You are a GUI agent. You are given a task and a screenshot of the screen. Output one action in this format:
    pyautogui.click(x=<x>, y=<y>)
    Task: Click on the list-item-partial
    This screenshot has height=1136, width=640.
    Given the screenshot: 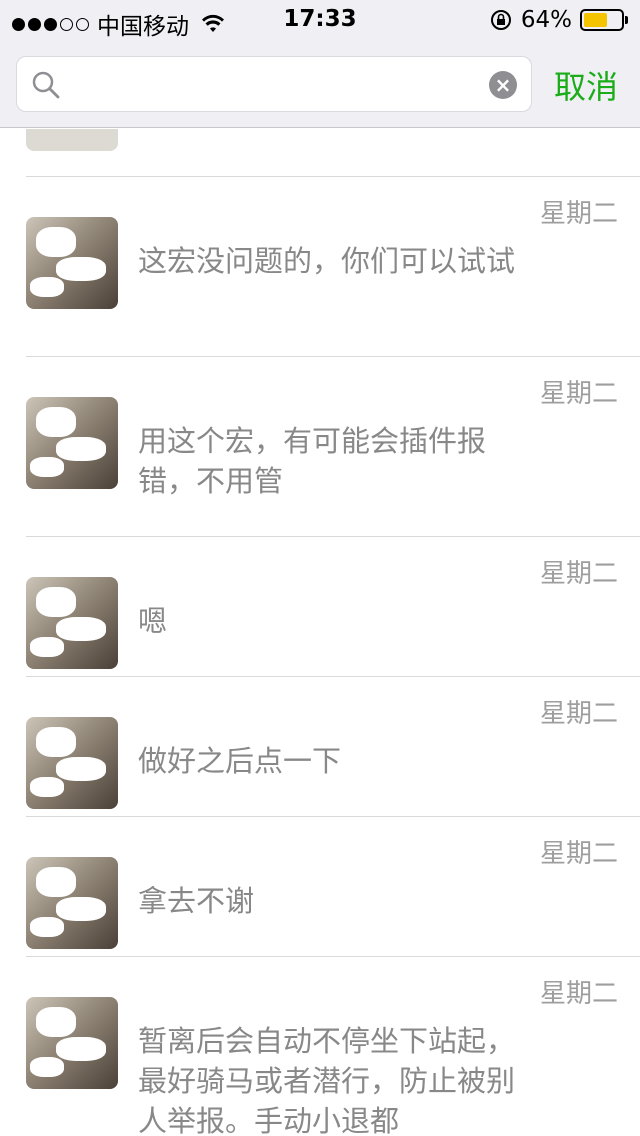 What is the action you would take?
    pyautogui.click(x=333, y=153)
    